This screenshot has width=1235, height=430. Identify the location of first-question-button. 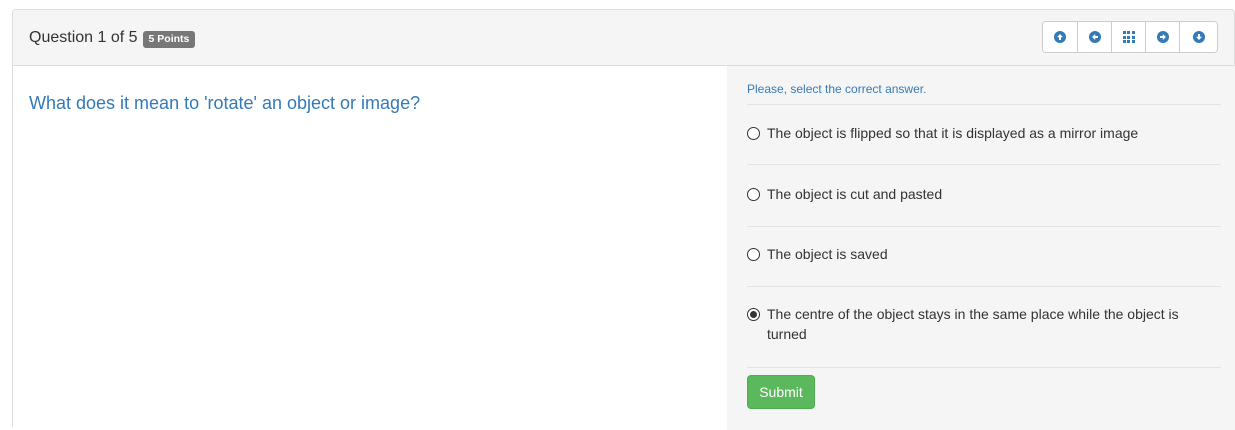
(1060, 37).